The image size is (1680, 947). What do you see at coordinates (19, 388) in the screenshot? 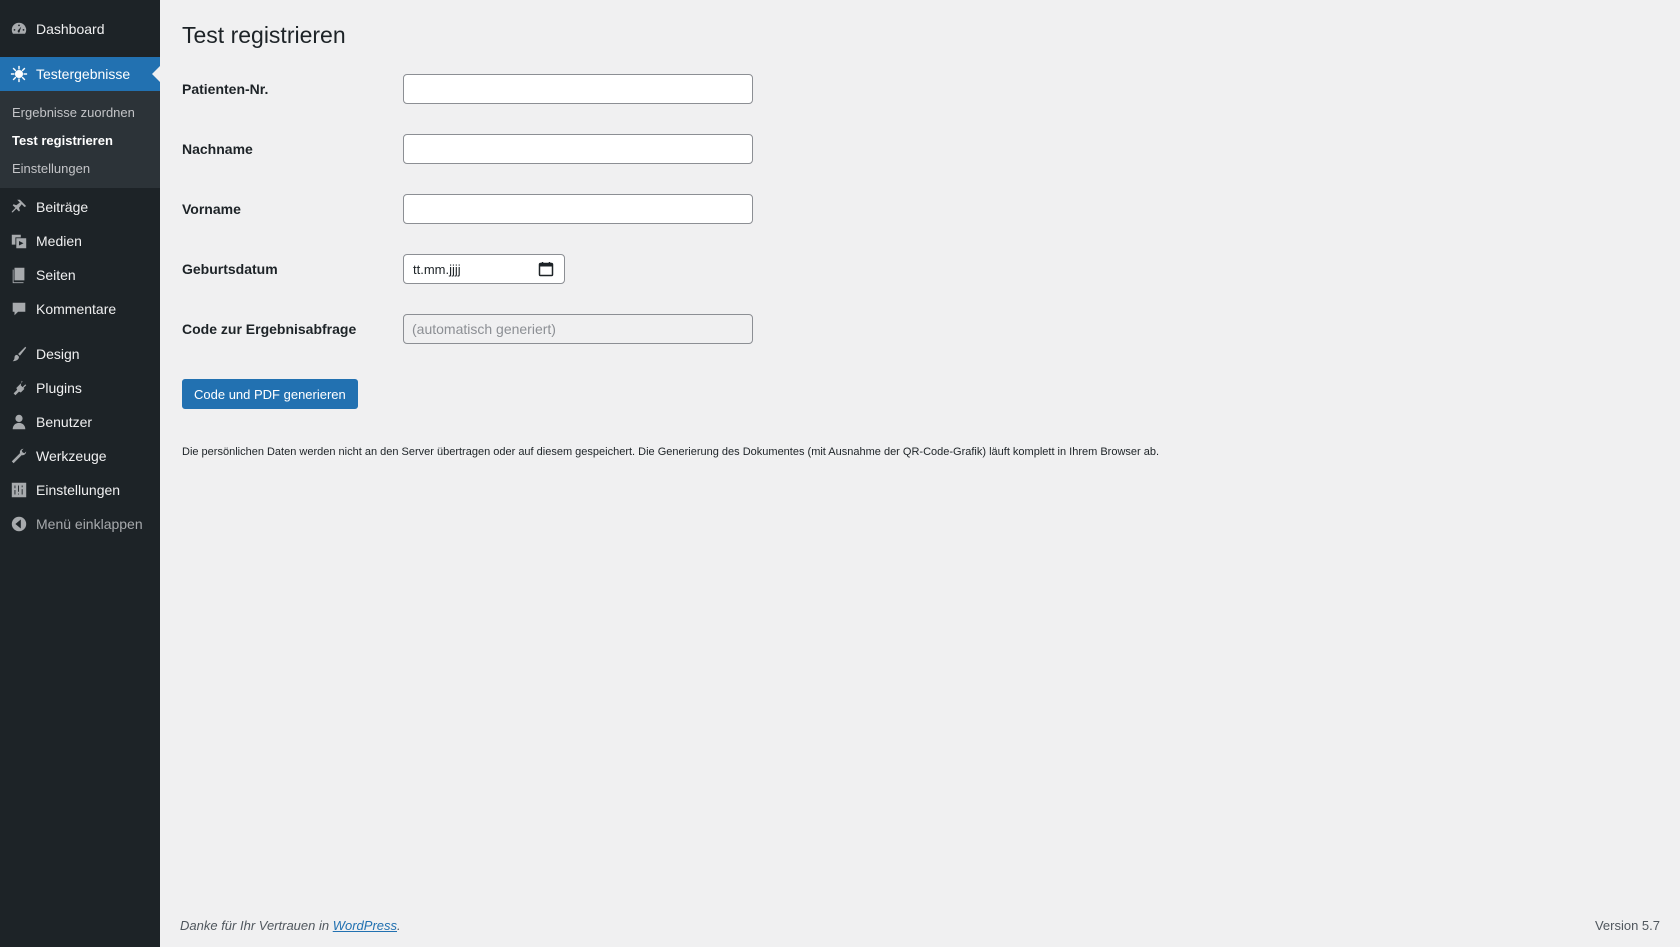
I see `plugin-icon` at bounding box center [19, 388].